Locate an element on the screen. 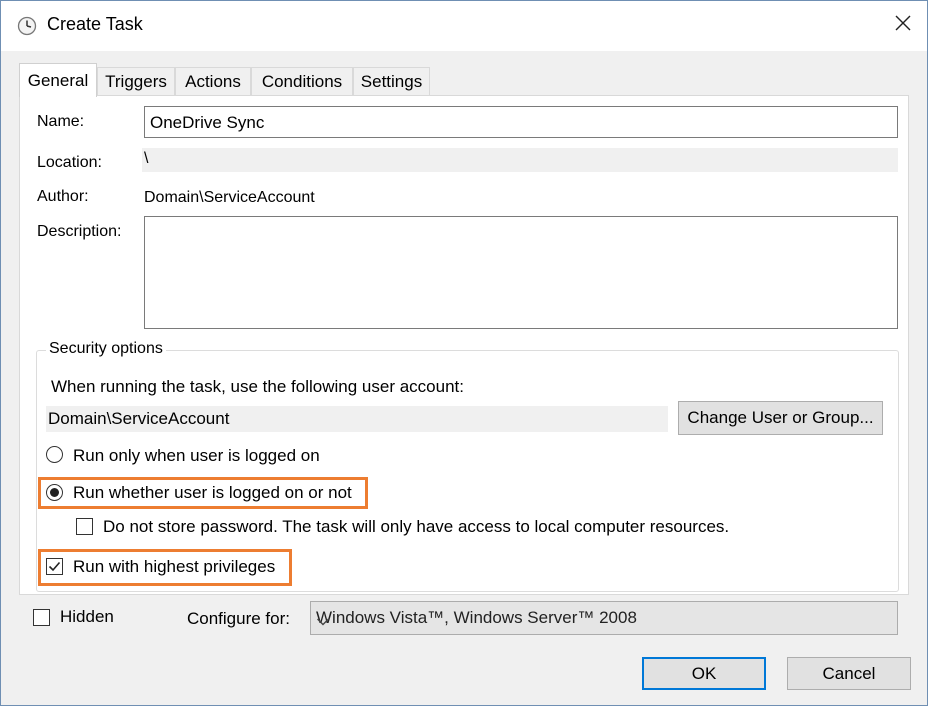  tab-conditions: Conditions is located at coordinates (302, 81).